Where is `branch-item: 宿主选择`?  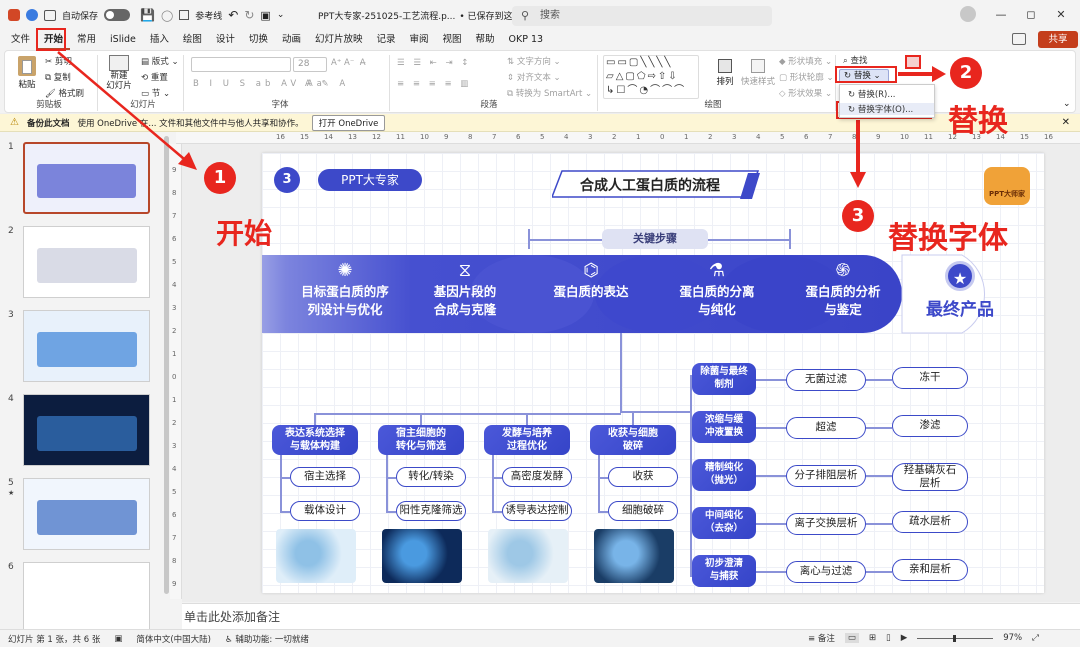 branch-item: 宿主选择 is located at coordinates (325, 477).